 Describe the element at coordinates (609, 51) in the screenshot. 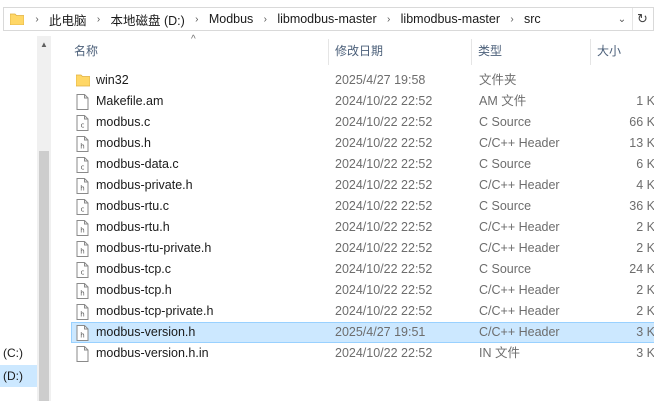

I see `column-header-label: 大小` at that location.